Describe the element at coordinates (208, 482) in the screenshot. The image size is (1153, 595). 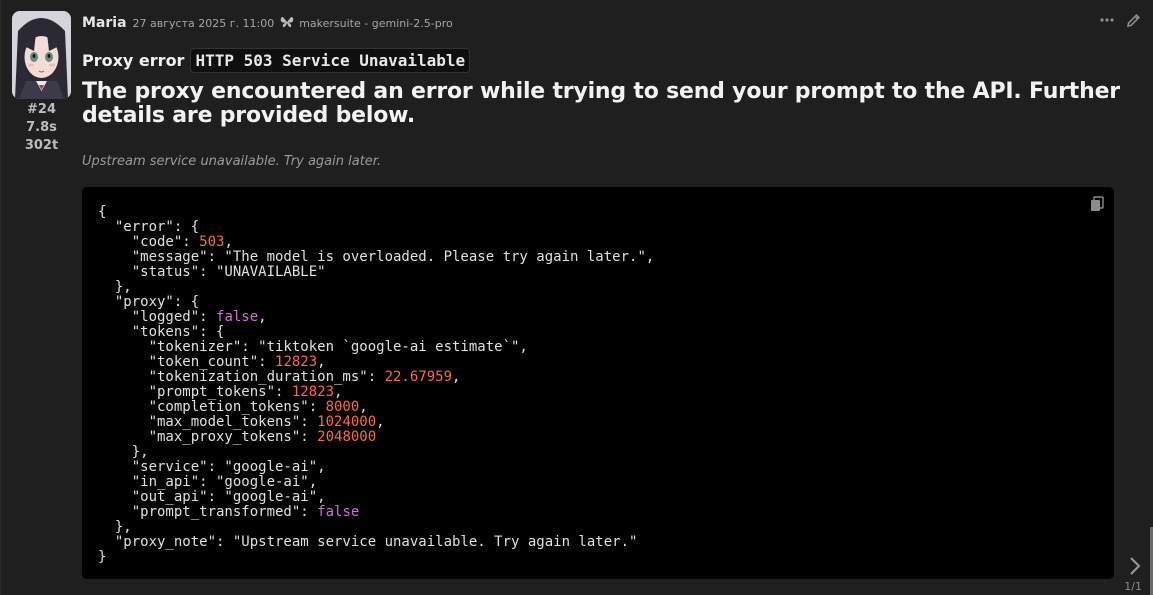
I see `code-line: "in_api": "google-ai",` at that location.